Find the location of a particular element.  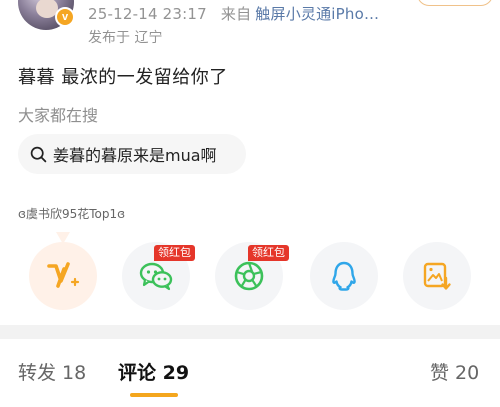

qq-share-button is located at coordinates (344, 276).